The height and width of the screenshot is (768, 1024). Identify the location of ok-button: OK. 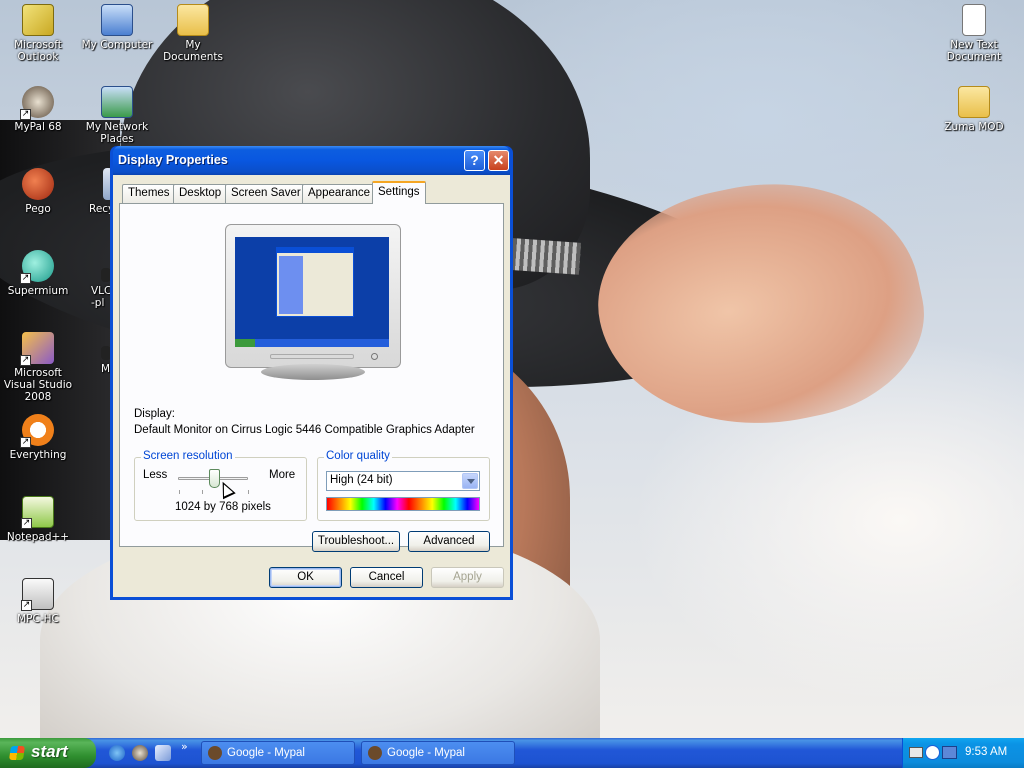
(305, 577).